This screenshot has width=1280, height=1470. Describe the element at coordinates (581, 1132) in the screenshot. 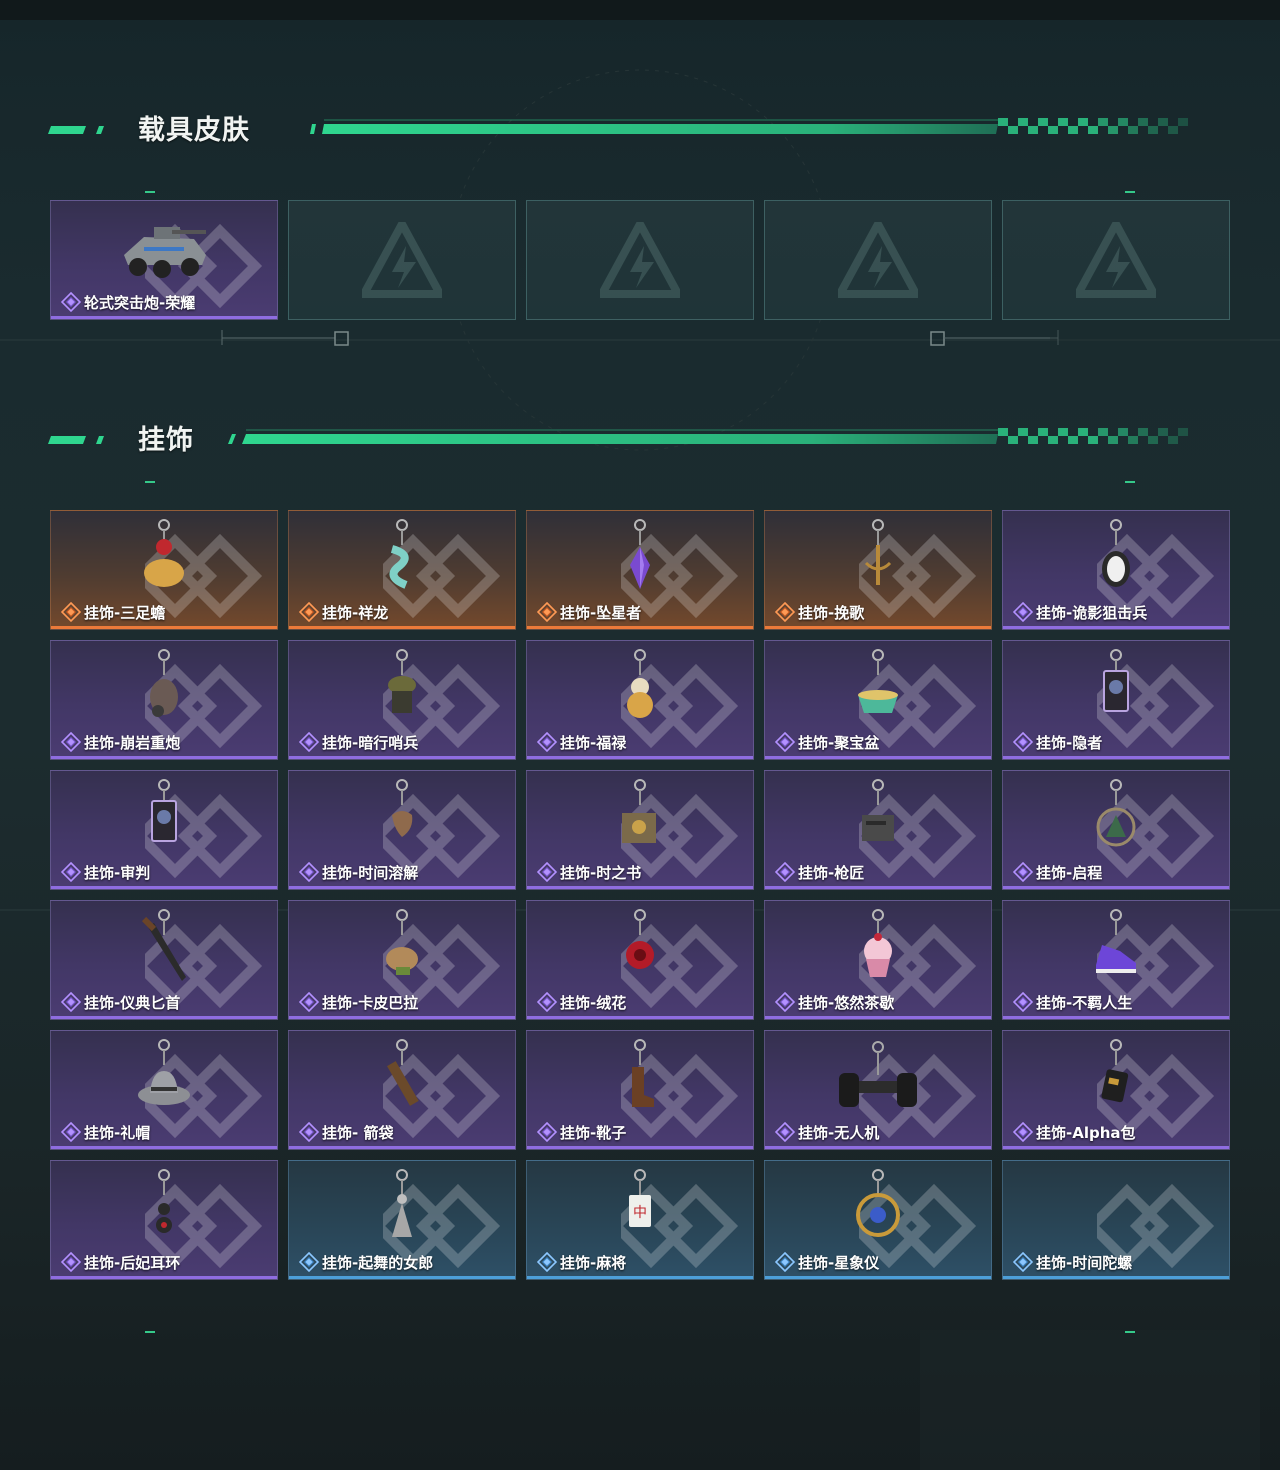

I see `item-label: 挂饰-靴子` at that location.